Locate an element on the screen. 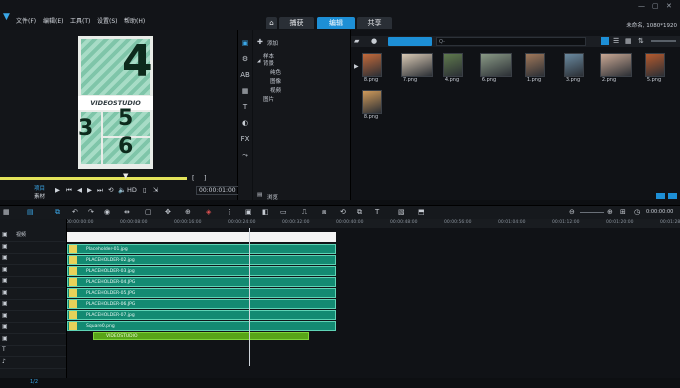  timeline-clip: PLACEHOLDER-05.JPG is located at coordinates (201, 293).